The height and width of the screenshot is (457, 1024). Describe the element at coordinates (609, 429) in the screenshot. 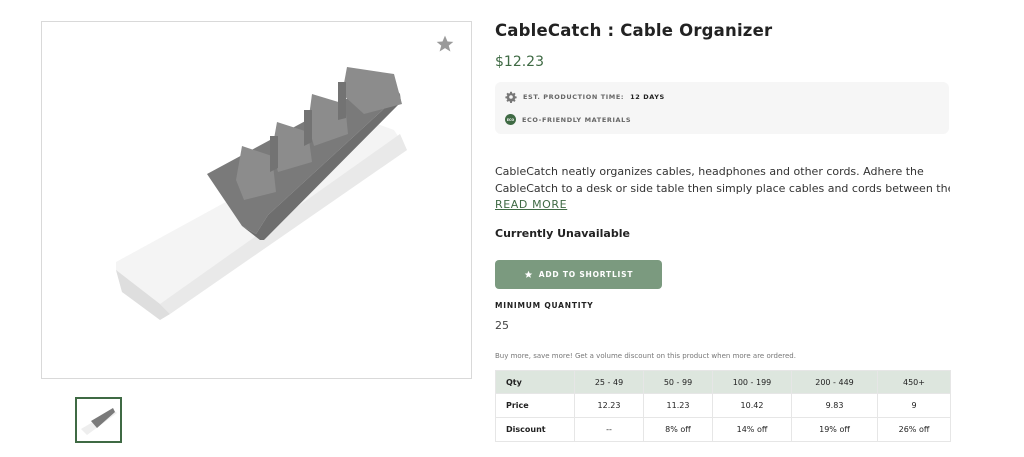

I see `table-cell: --` at that location.